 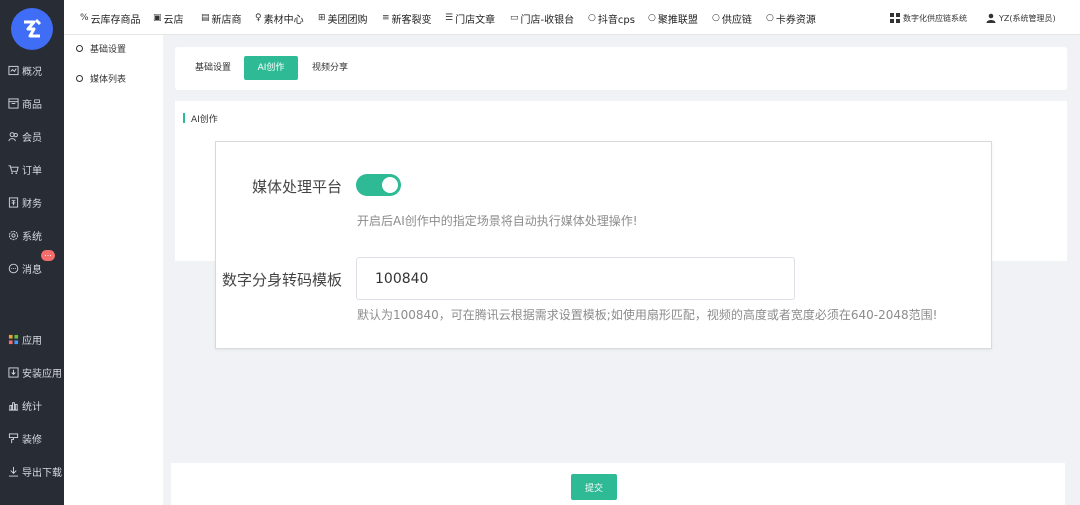 I want to click on stats-icon, so click(x=13, y=406).